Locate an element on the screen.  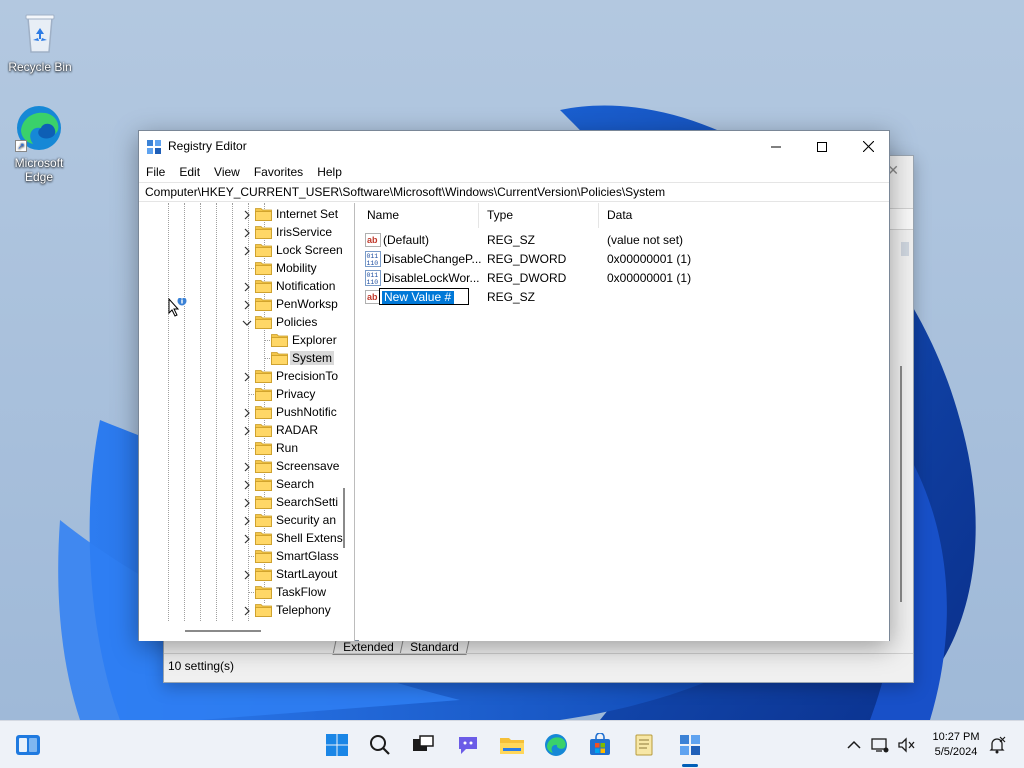
tree-item-label: Screensave is located at coordinates (308, 466).